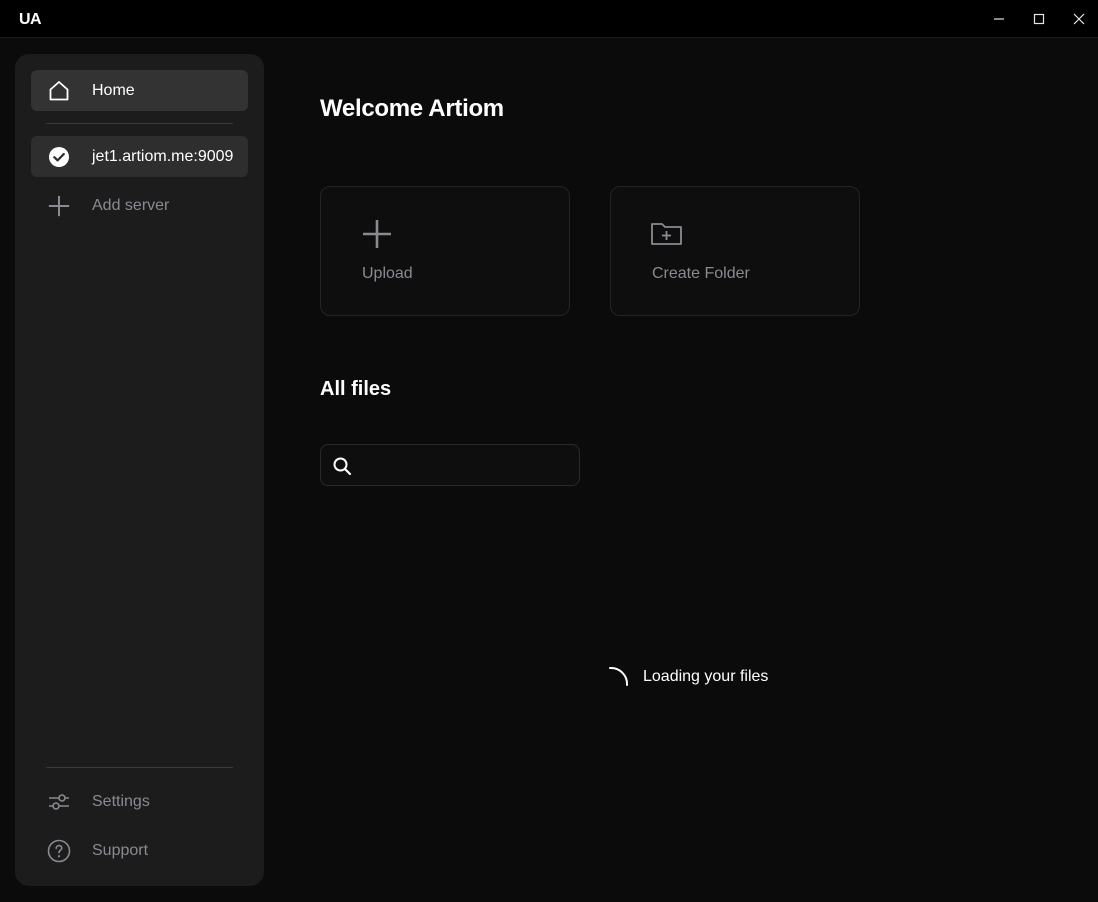 The height and width of the screenshot is (902, 1098). What do you see at coordinates (120, 850) in the screenshot?
I see `sidebar-item-label: Support` at bounding box center [120, 850].